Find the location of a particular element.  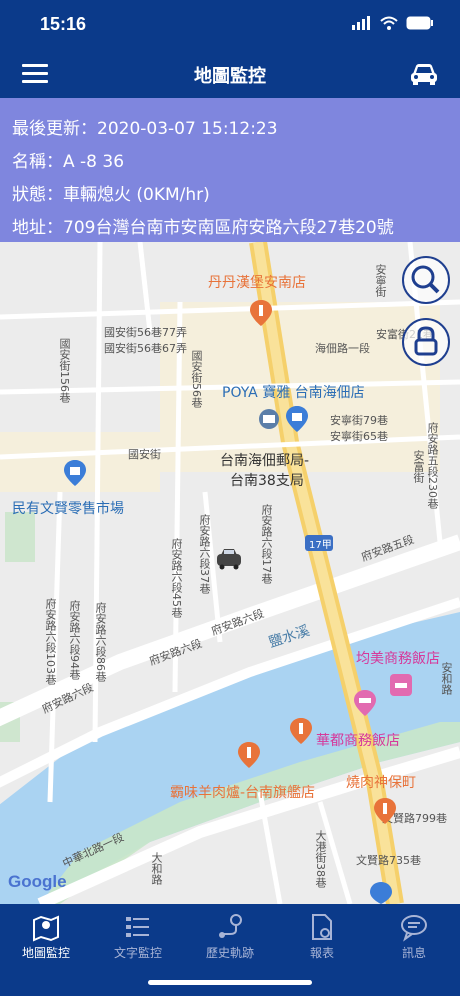

battery-icon is located at coordinates (419, 23).